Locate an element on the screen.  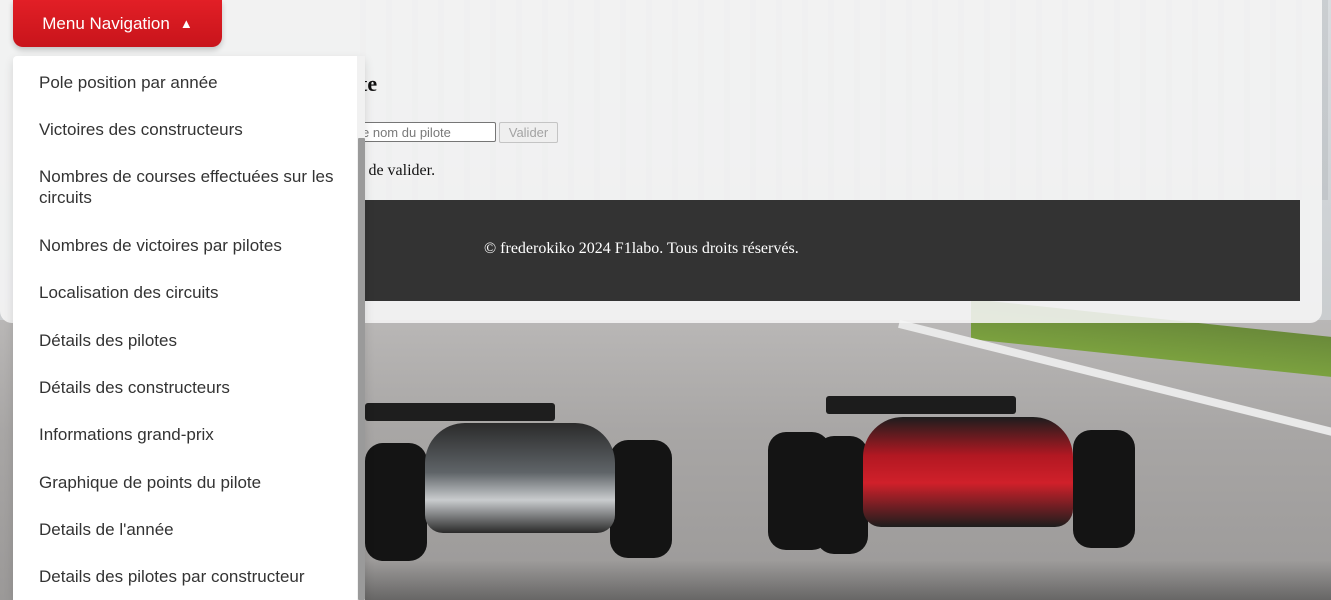
car-silver is located at coordinates (520, 469).